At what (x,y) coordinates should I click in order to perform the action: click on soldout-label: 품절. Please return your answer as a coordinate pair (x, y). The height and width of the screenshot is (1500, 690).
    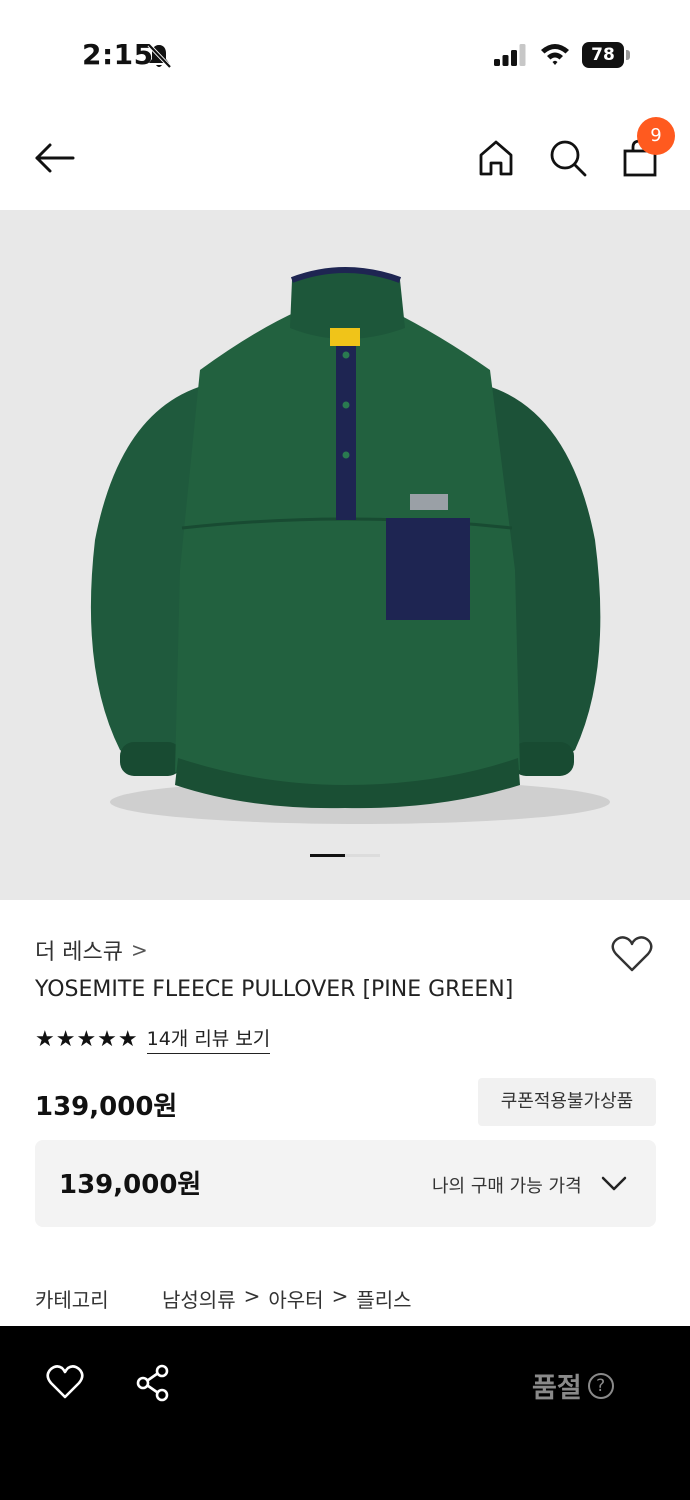
    Looking at the image, I should click on (557, 1388).